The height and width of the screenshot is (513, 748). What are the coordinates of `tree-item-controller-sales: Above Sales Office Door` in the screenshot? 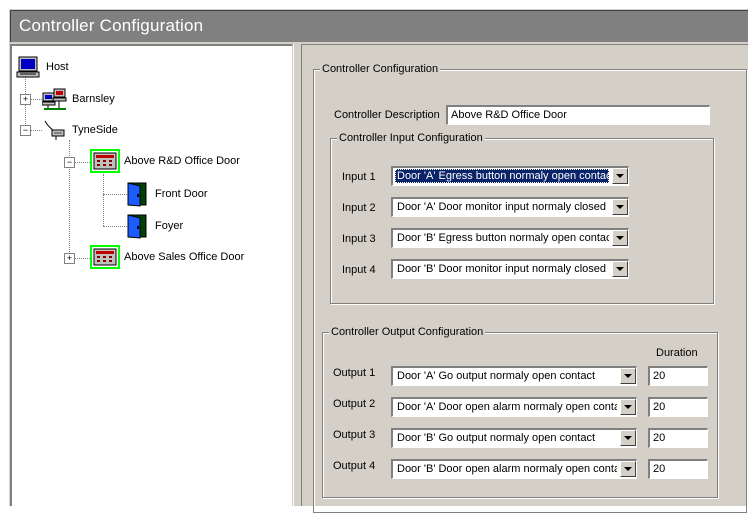 It's located at (167, 257).